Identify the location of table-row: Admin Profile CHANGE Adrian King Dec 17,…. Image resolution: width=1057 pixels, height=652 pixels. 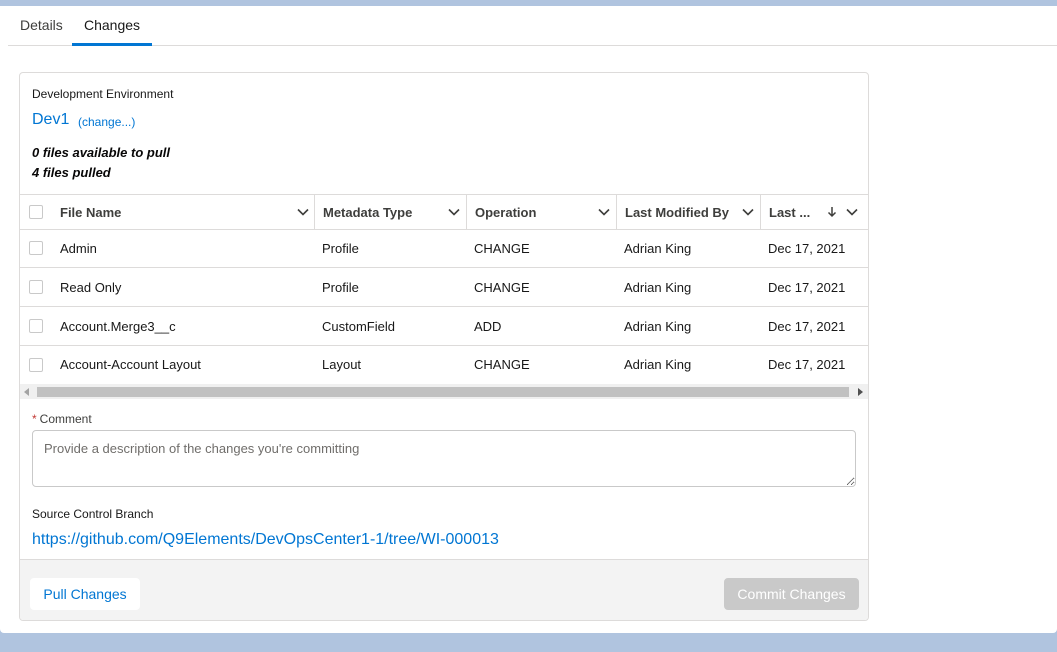
(444, 248).